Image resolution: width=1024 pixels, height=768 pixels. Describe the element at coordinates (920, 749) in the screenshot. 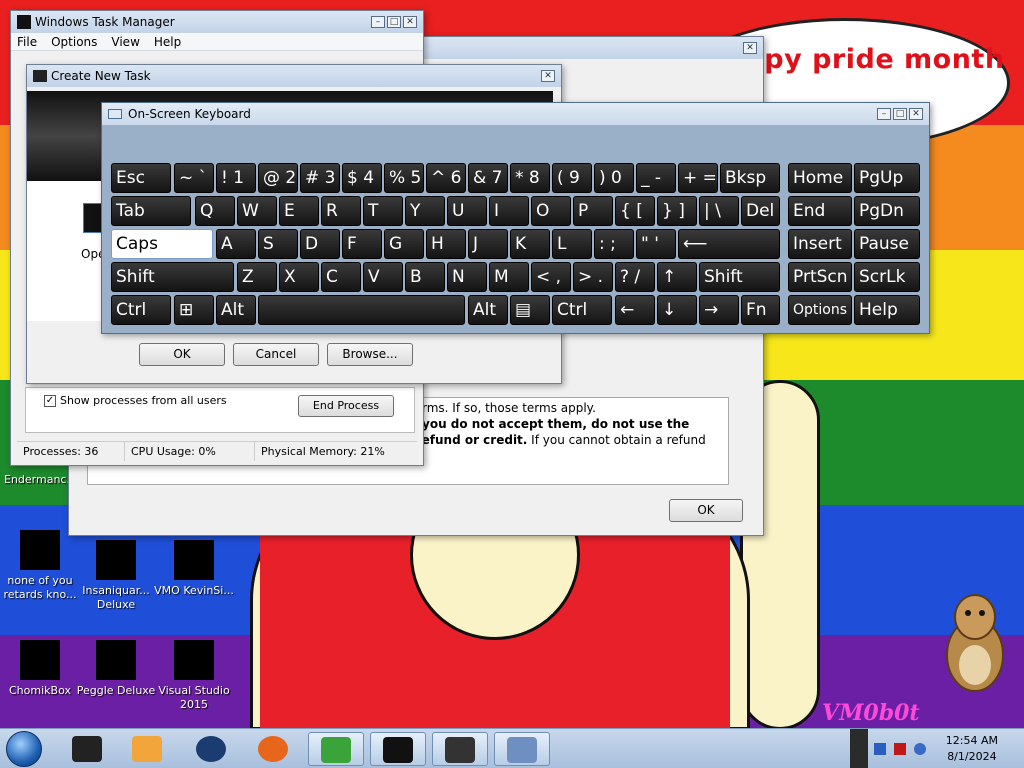

I see `volume-icon` at that location.